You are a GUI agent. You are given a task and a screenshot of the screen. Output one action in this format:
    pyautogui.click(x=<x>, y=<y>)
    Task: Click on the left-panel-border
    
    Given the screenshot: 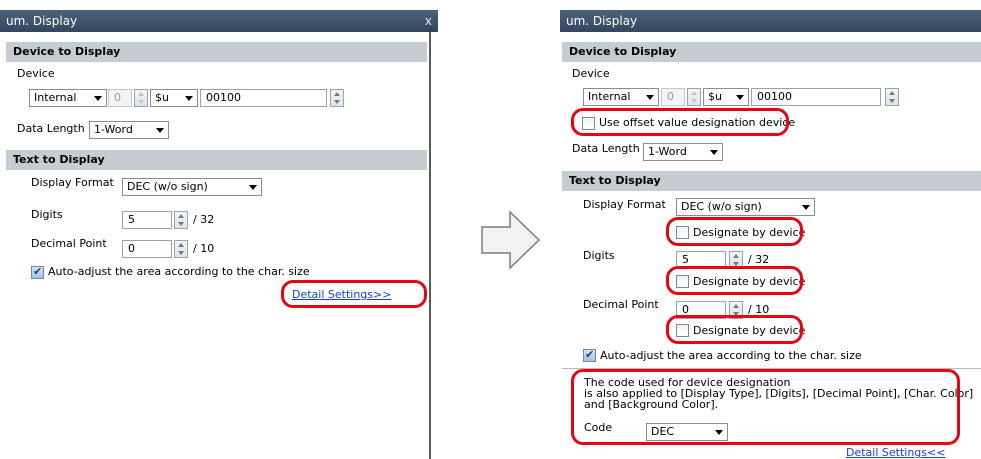 What is the action you would take?
    pyautogui.click(x=430, y=245)
    